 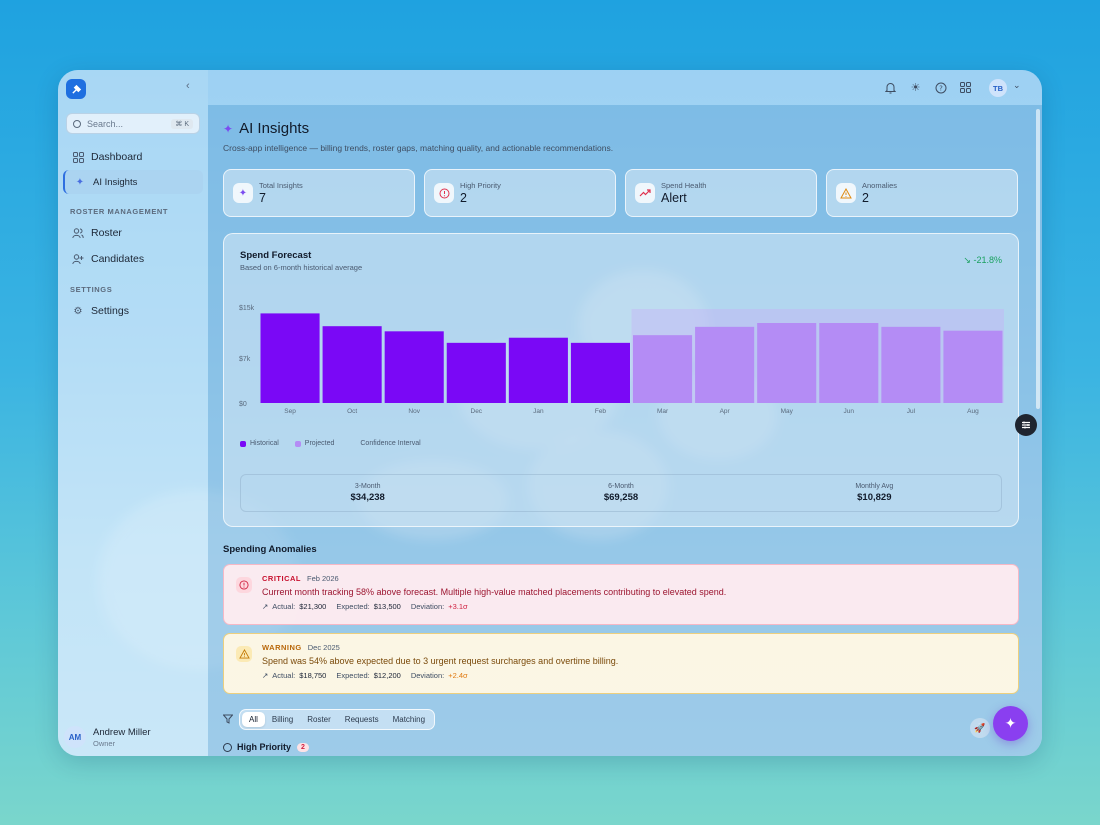 I want to click on avatar: TB, so click(x=998, y=88).